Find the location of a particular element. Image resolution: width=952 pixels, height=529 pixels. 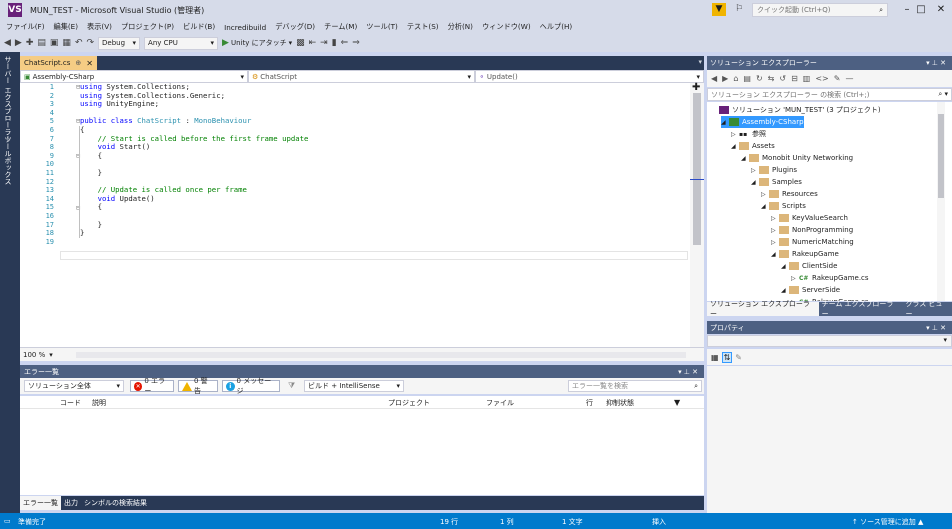

tree-item: ◢ ServerSide is located at coordinates (810, 290).